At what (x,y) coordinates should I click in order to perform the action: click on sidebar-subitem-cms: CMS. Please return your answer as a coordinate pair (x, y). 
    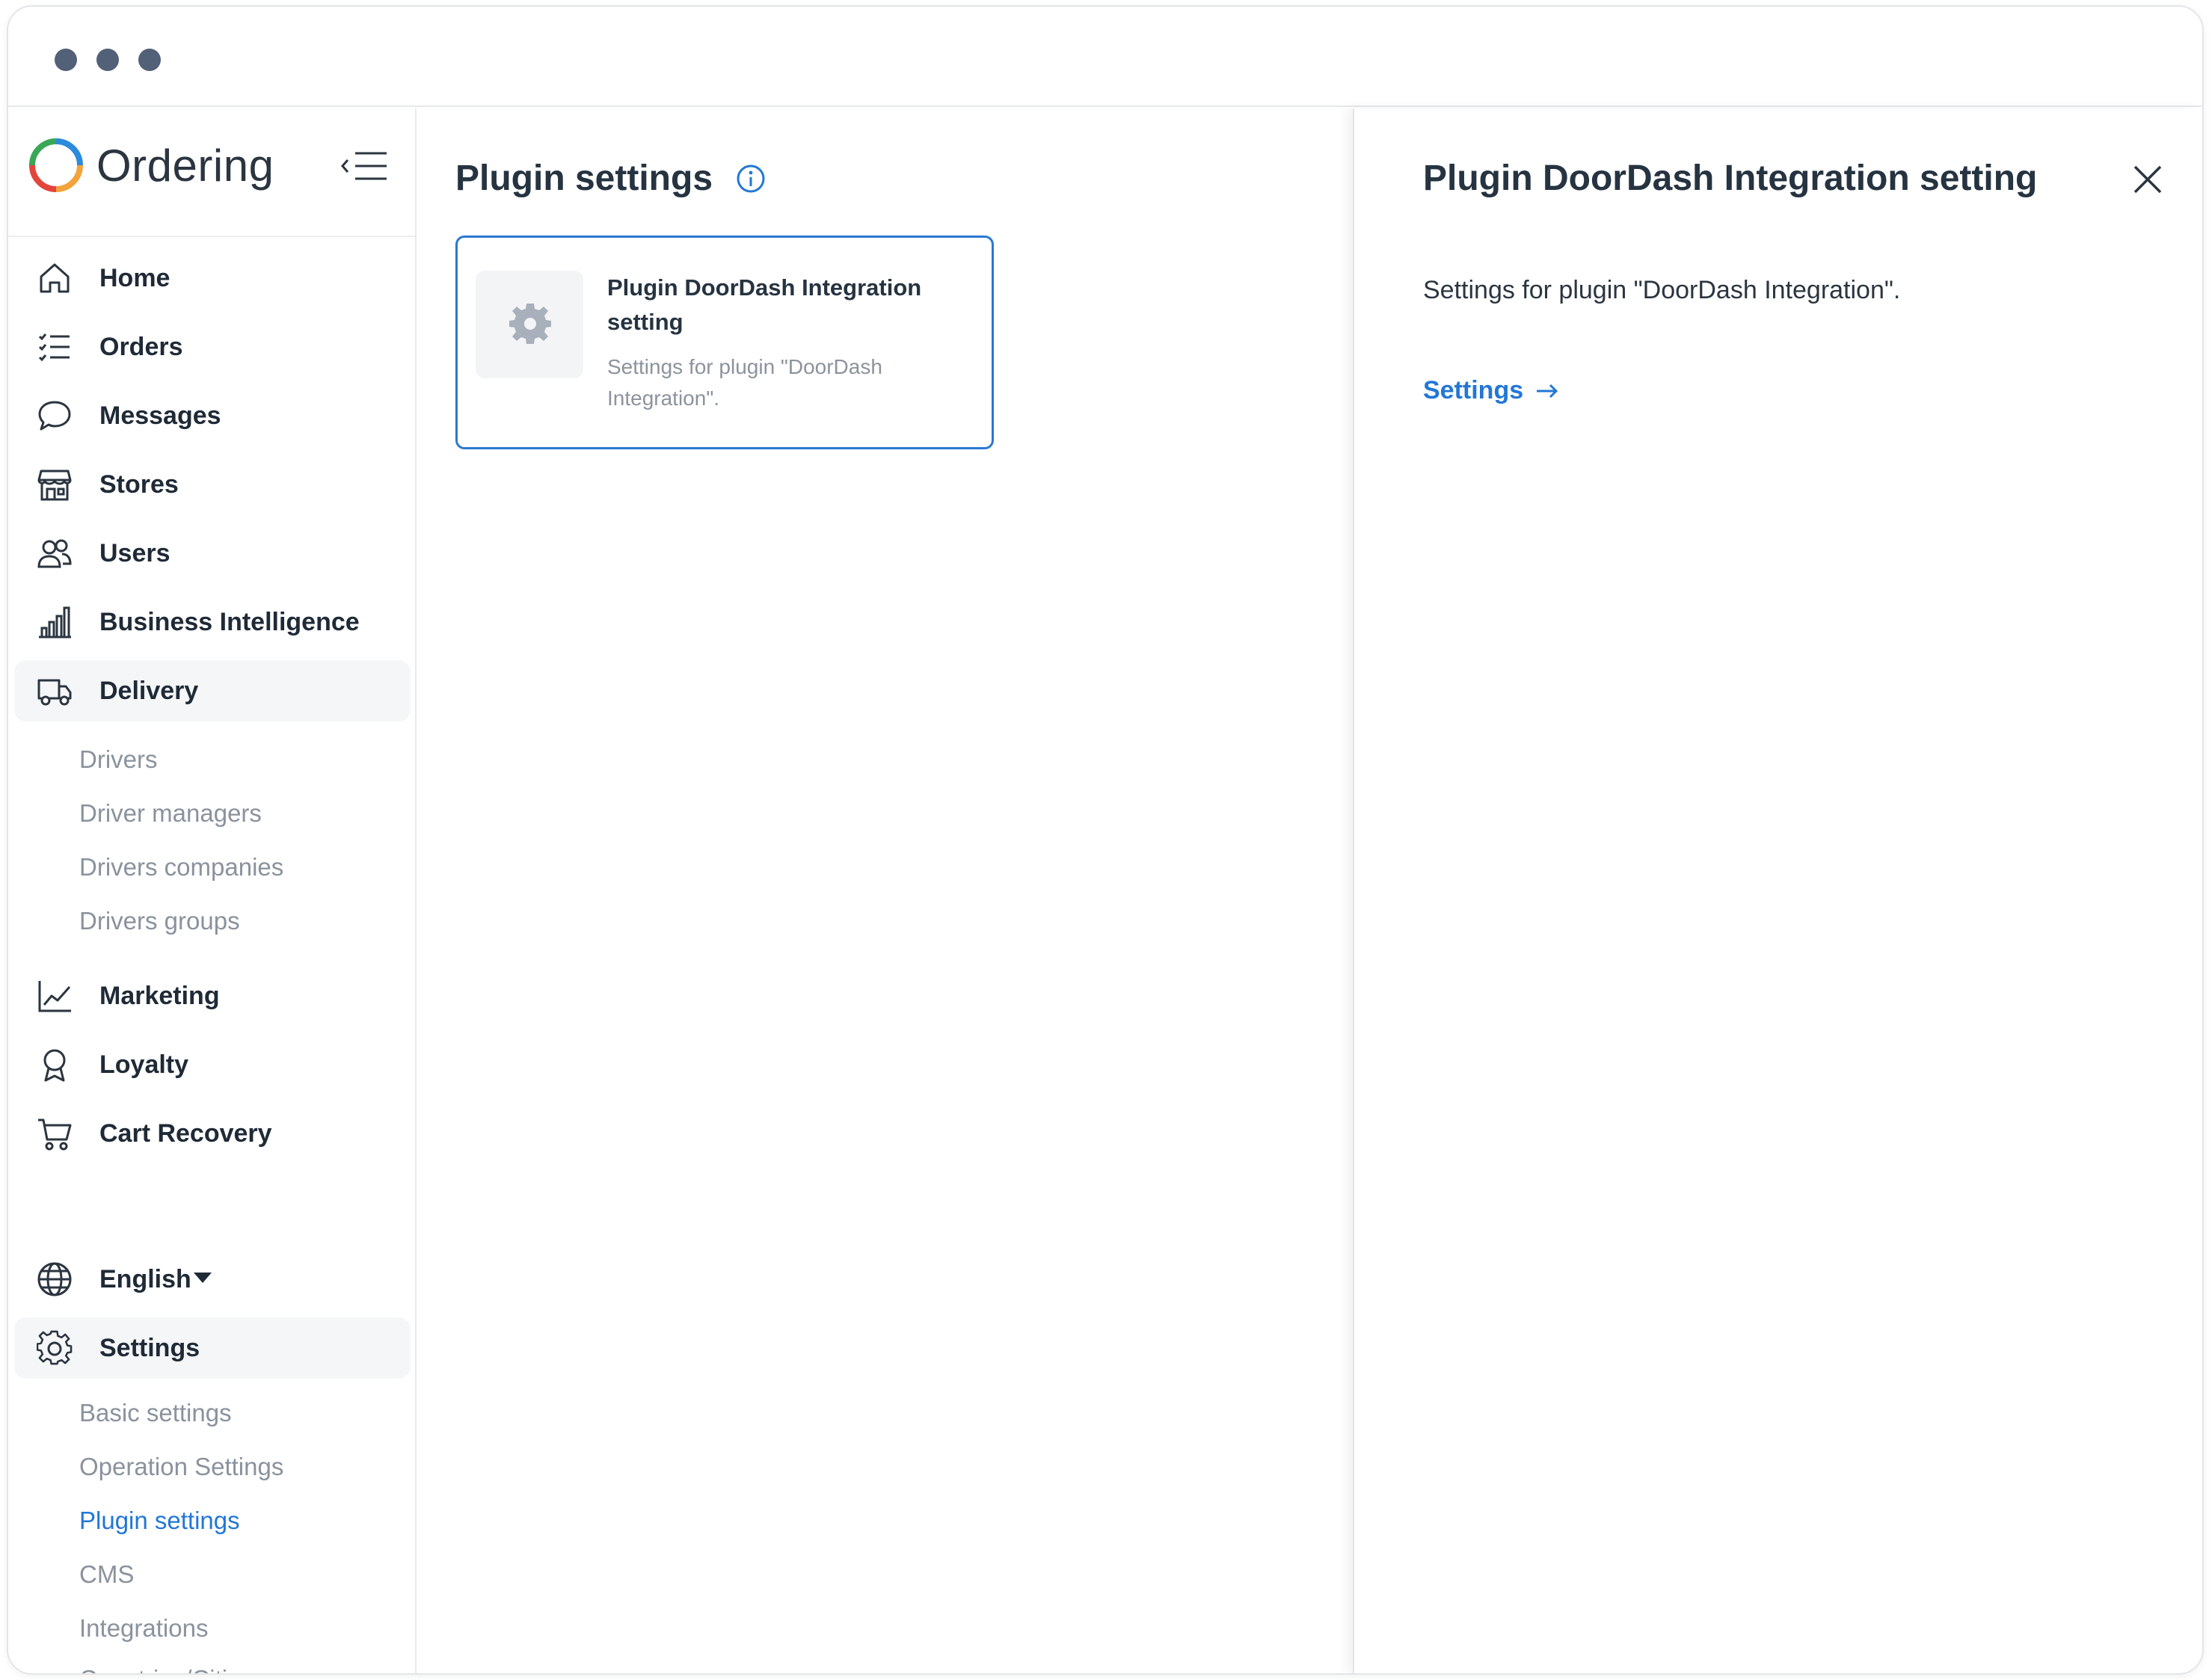
    Looking at the image, I should click on (106, 1574).